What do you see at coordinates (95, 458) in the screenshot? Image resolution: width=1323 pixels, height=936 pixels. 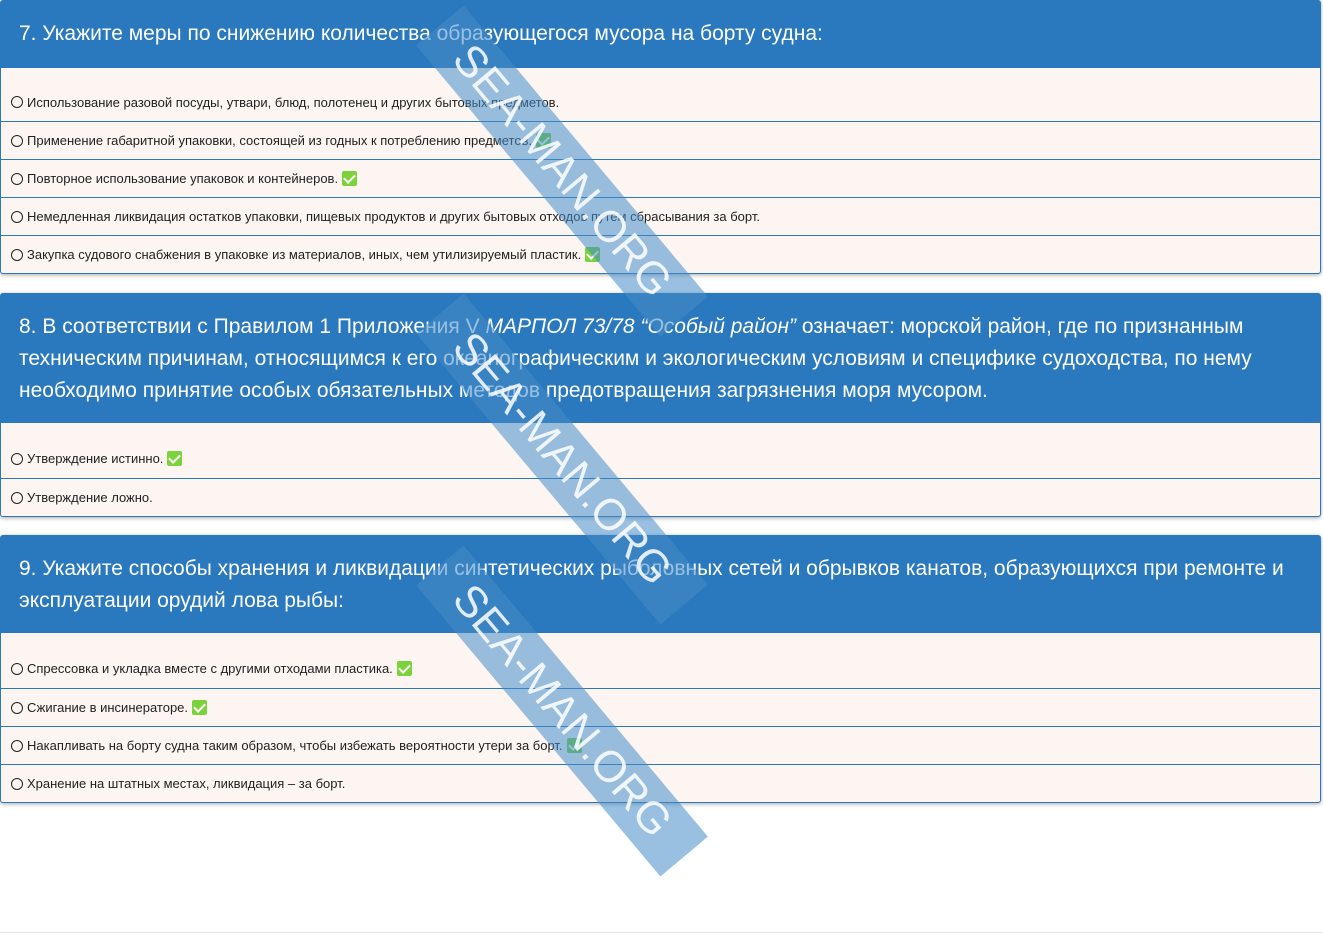 I see `answer-label: Утверждение истинно.` at bounding box center [95, 458].